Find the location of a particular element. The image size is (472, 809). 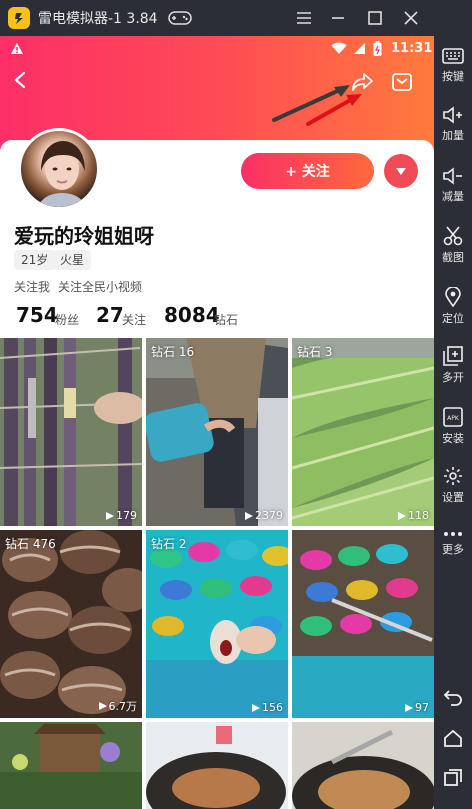

following-count: 27 is located at coordinates (110, 315).